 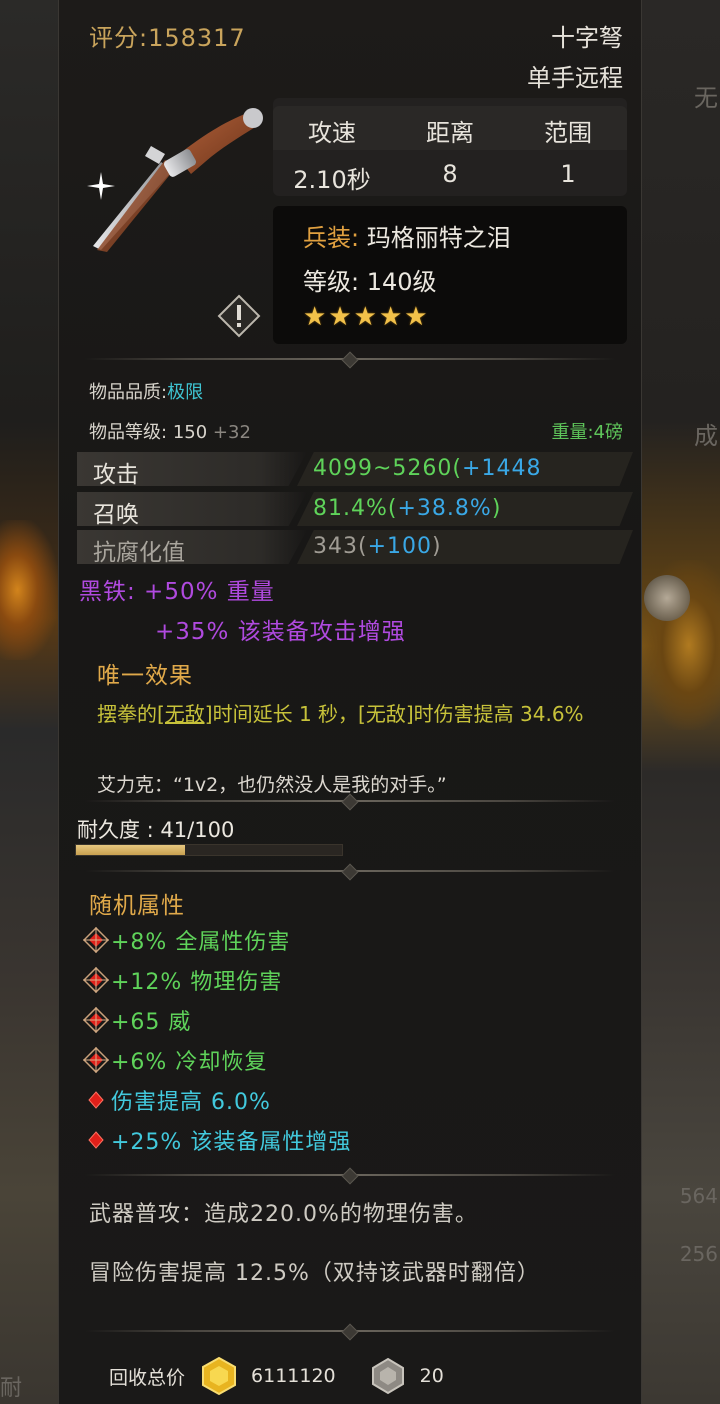 I want to click on stone-icon, so click(x=387, y=1376).